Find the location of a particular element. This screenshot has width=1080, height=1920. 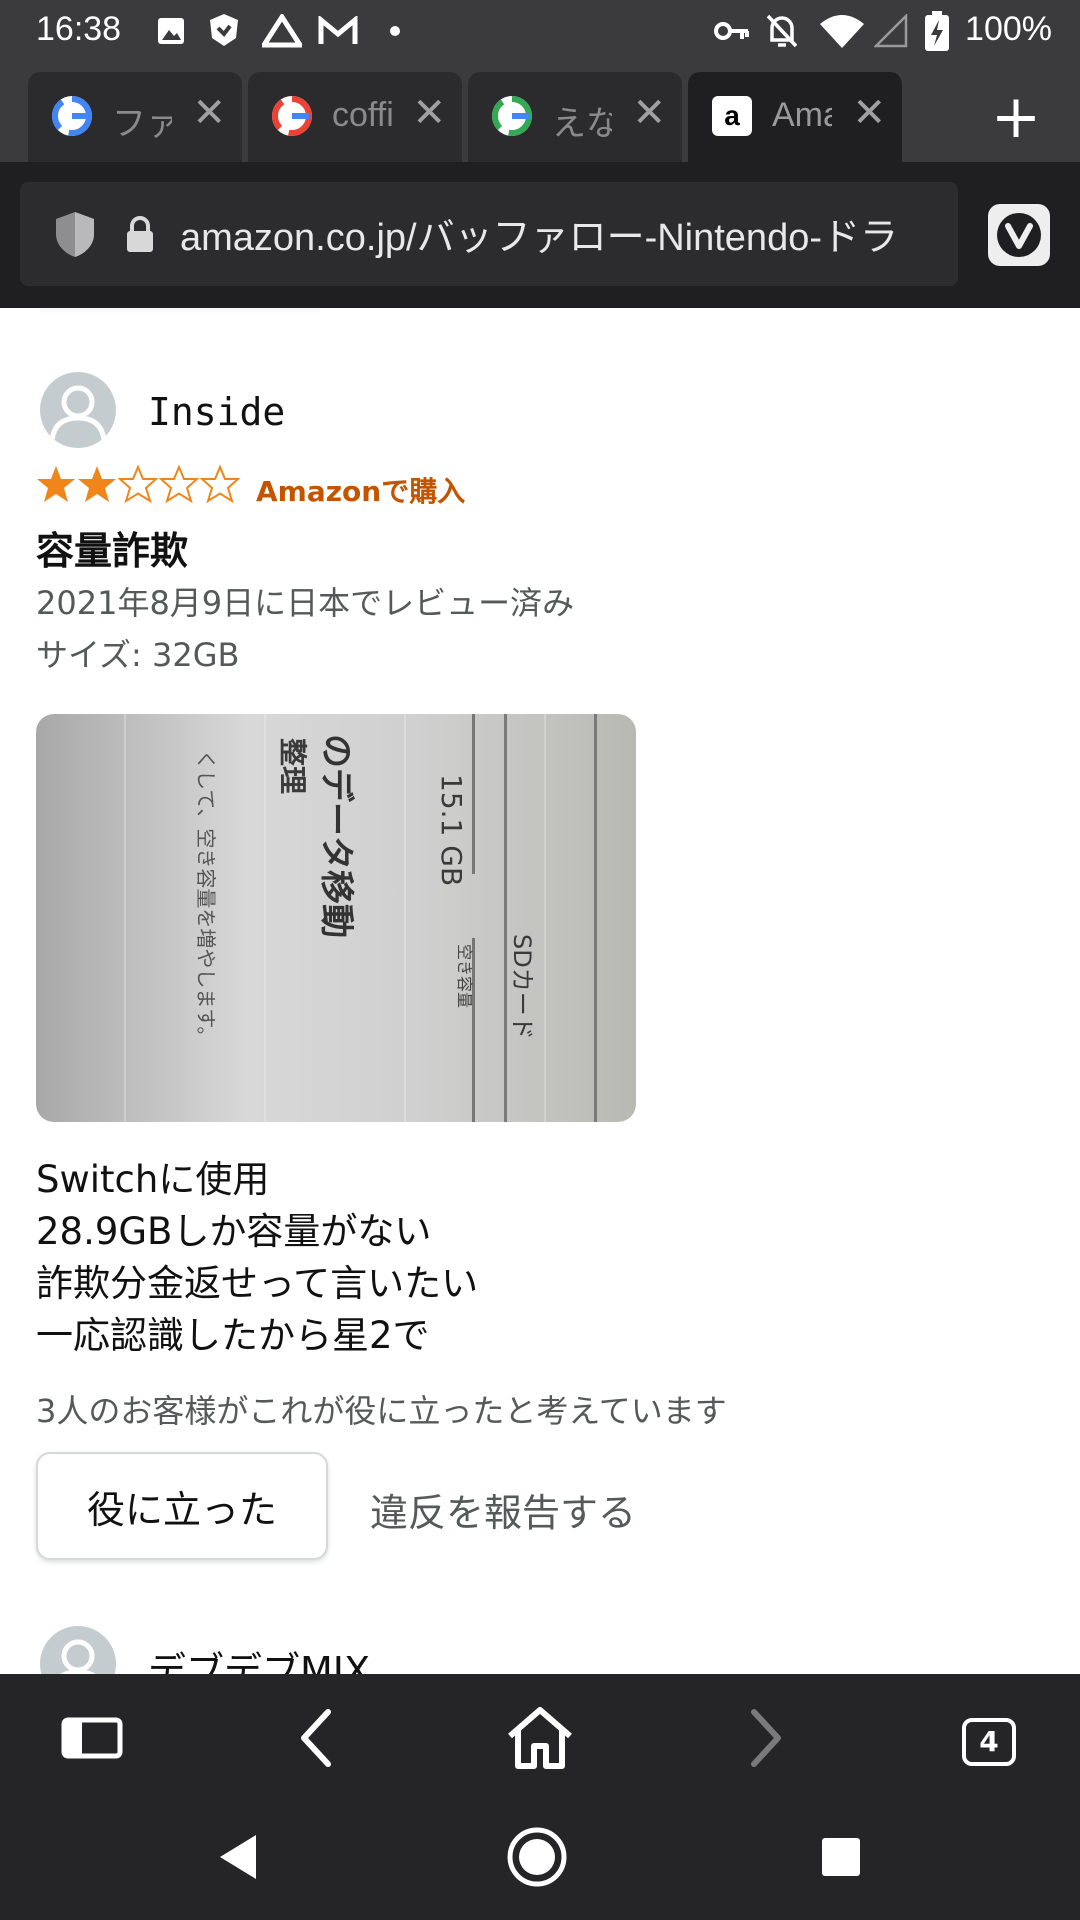

star-rating is located at coordinates (138, 486).